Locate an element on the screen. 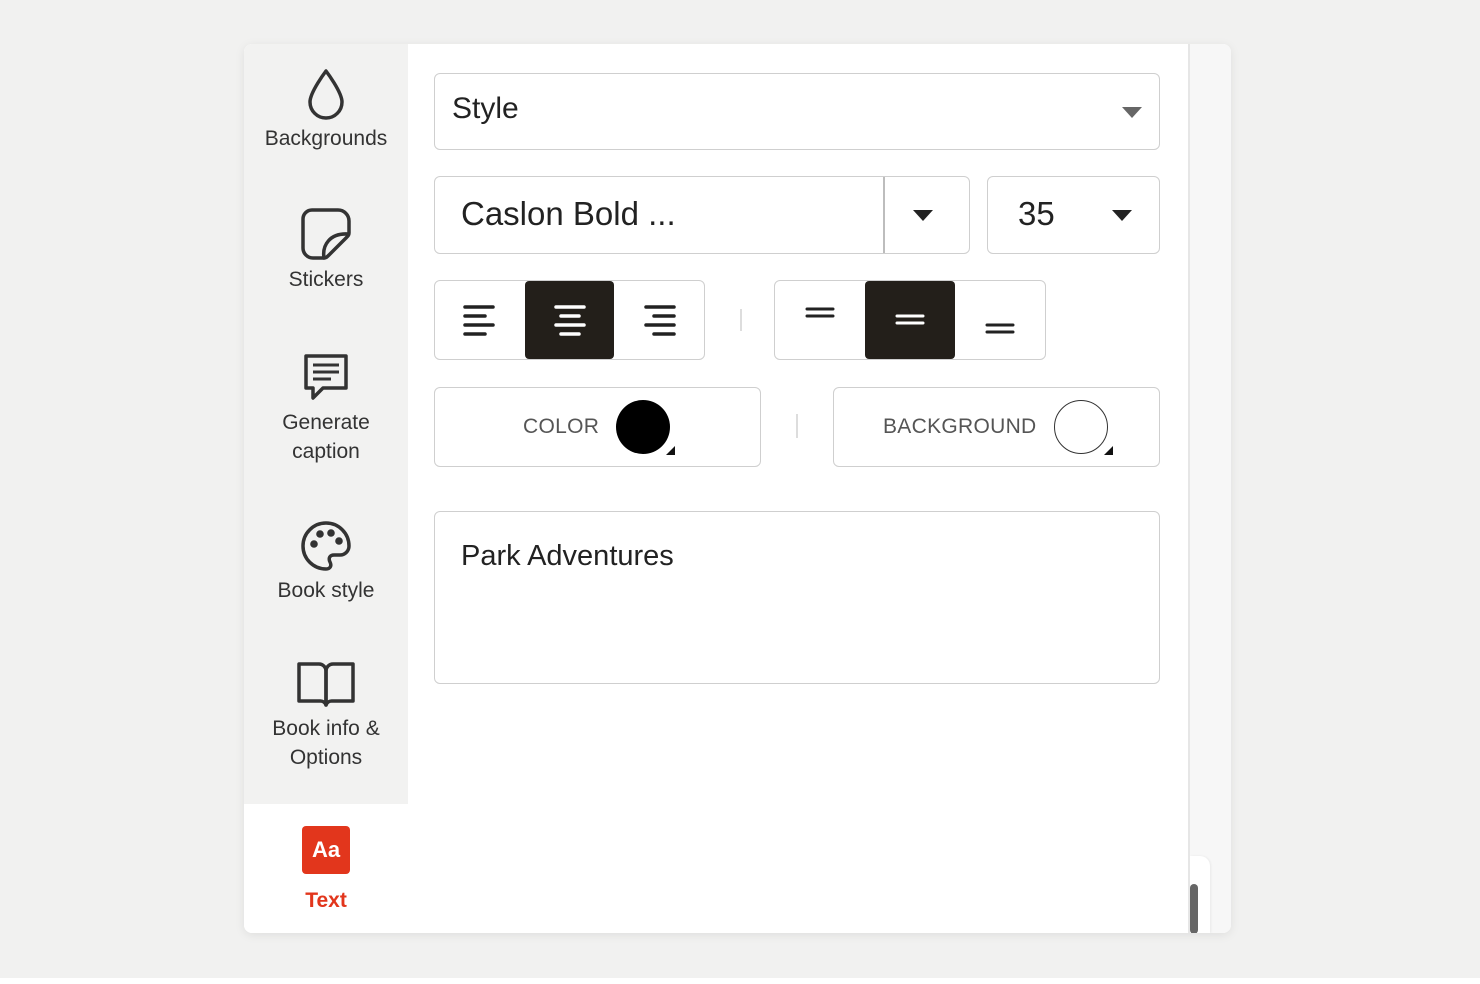 The width and height of the screenshot is (1480, 984). vertical-align-group is located at coordinates (910, 320).